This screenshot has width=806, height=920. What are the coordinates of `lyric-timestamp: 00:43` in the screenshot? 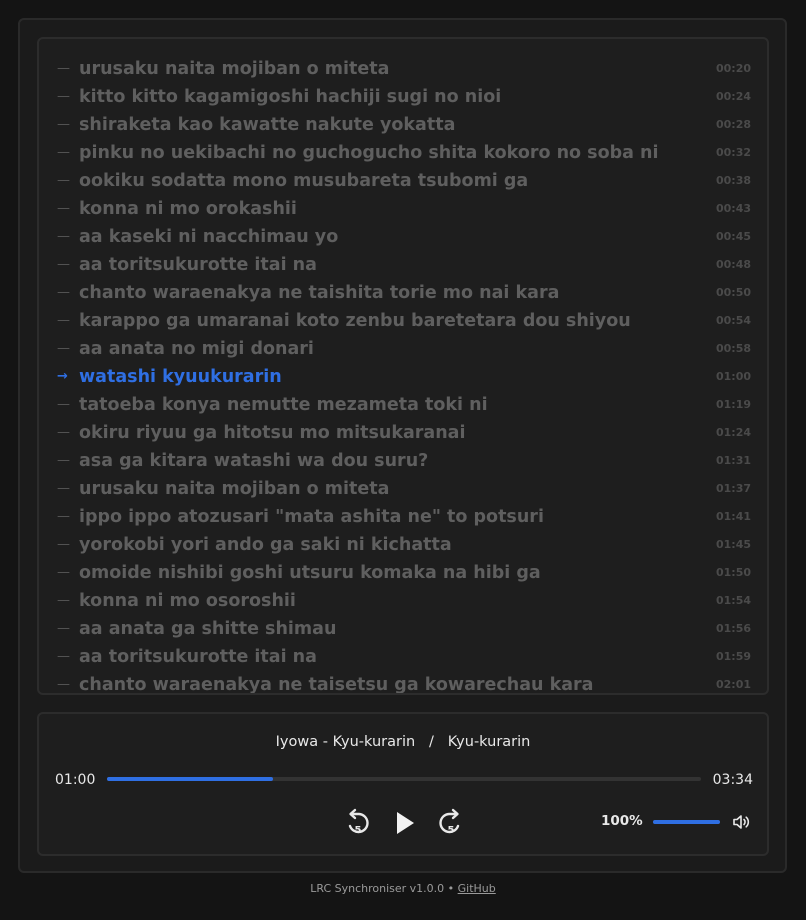 It's located at (733, 208).